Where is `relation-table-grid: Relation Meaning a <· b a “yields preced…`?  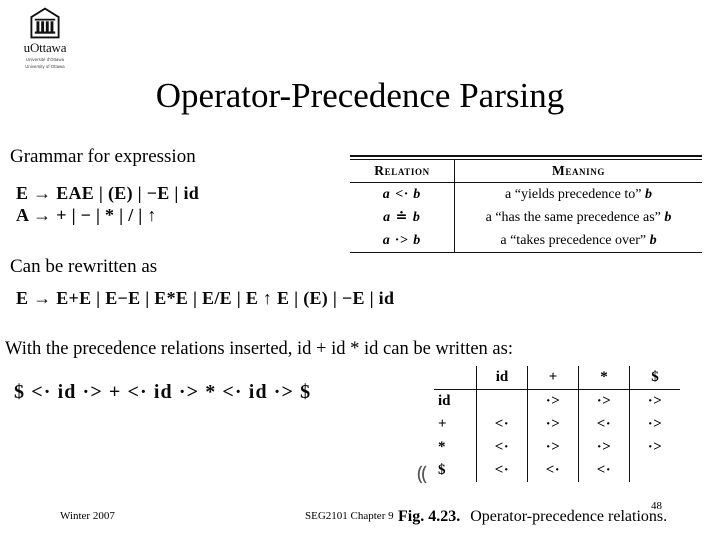
relation-table-grid: Relation Meaning a <· b a “yields preced… is located at coordinates (526, 206).